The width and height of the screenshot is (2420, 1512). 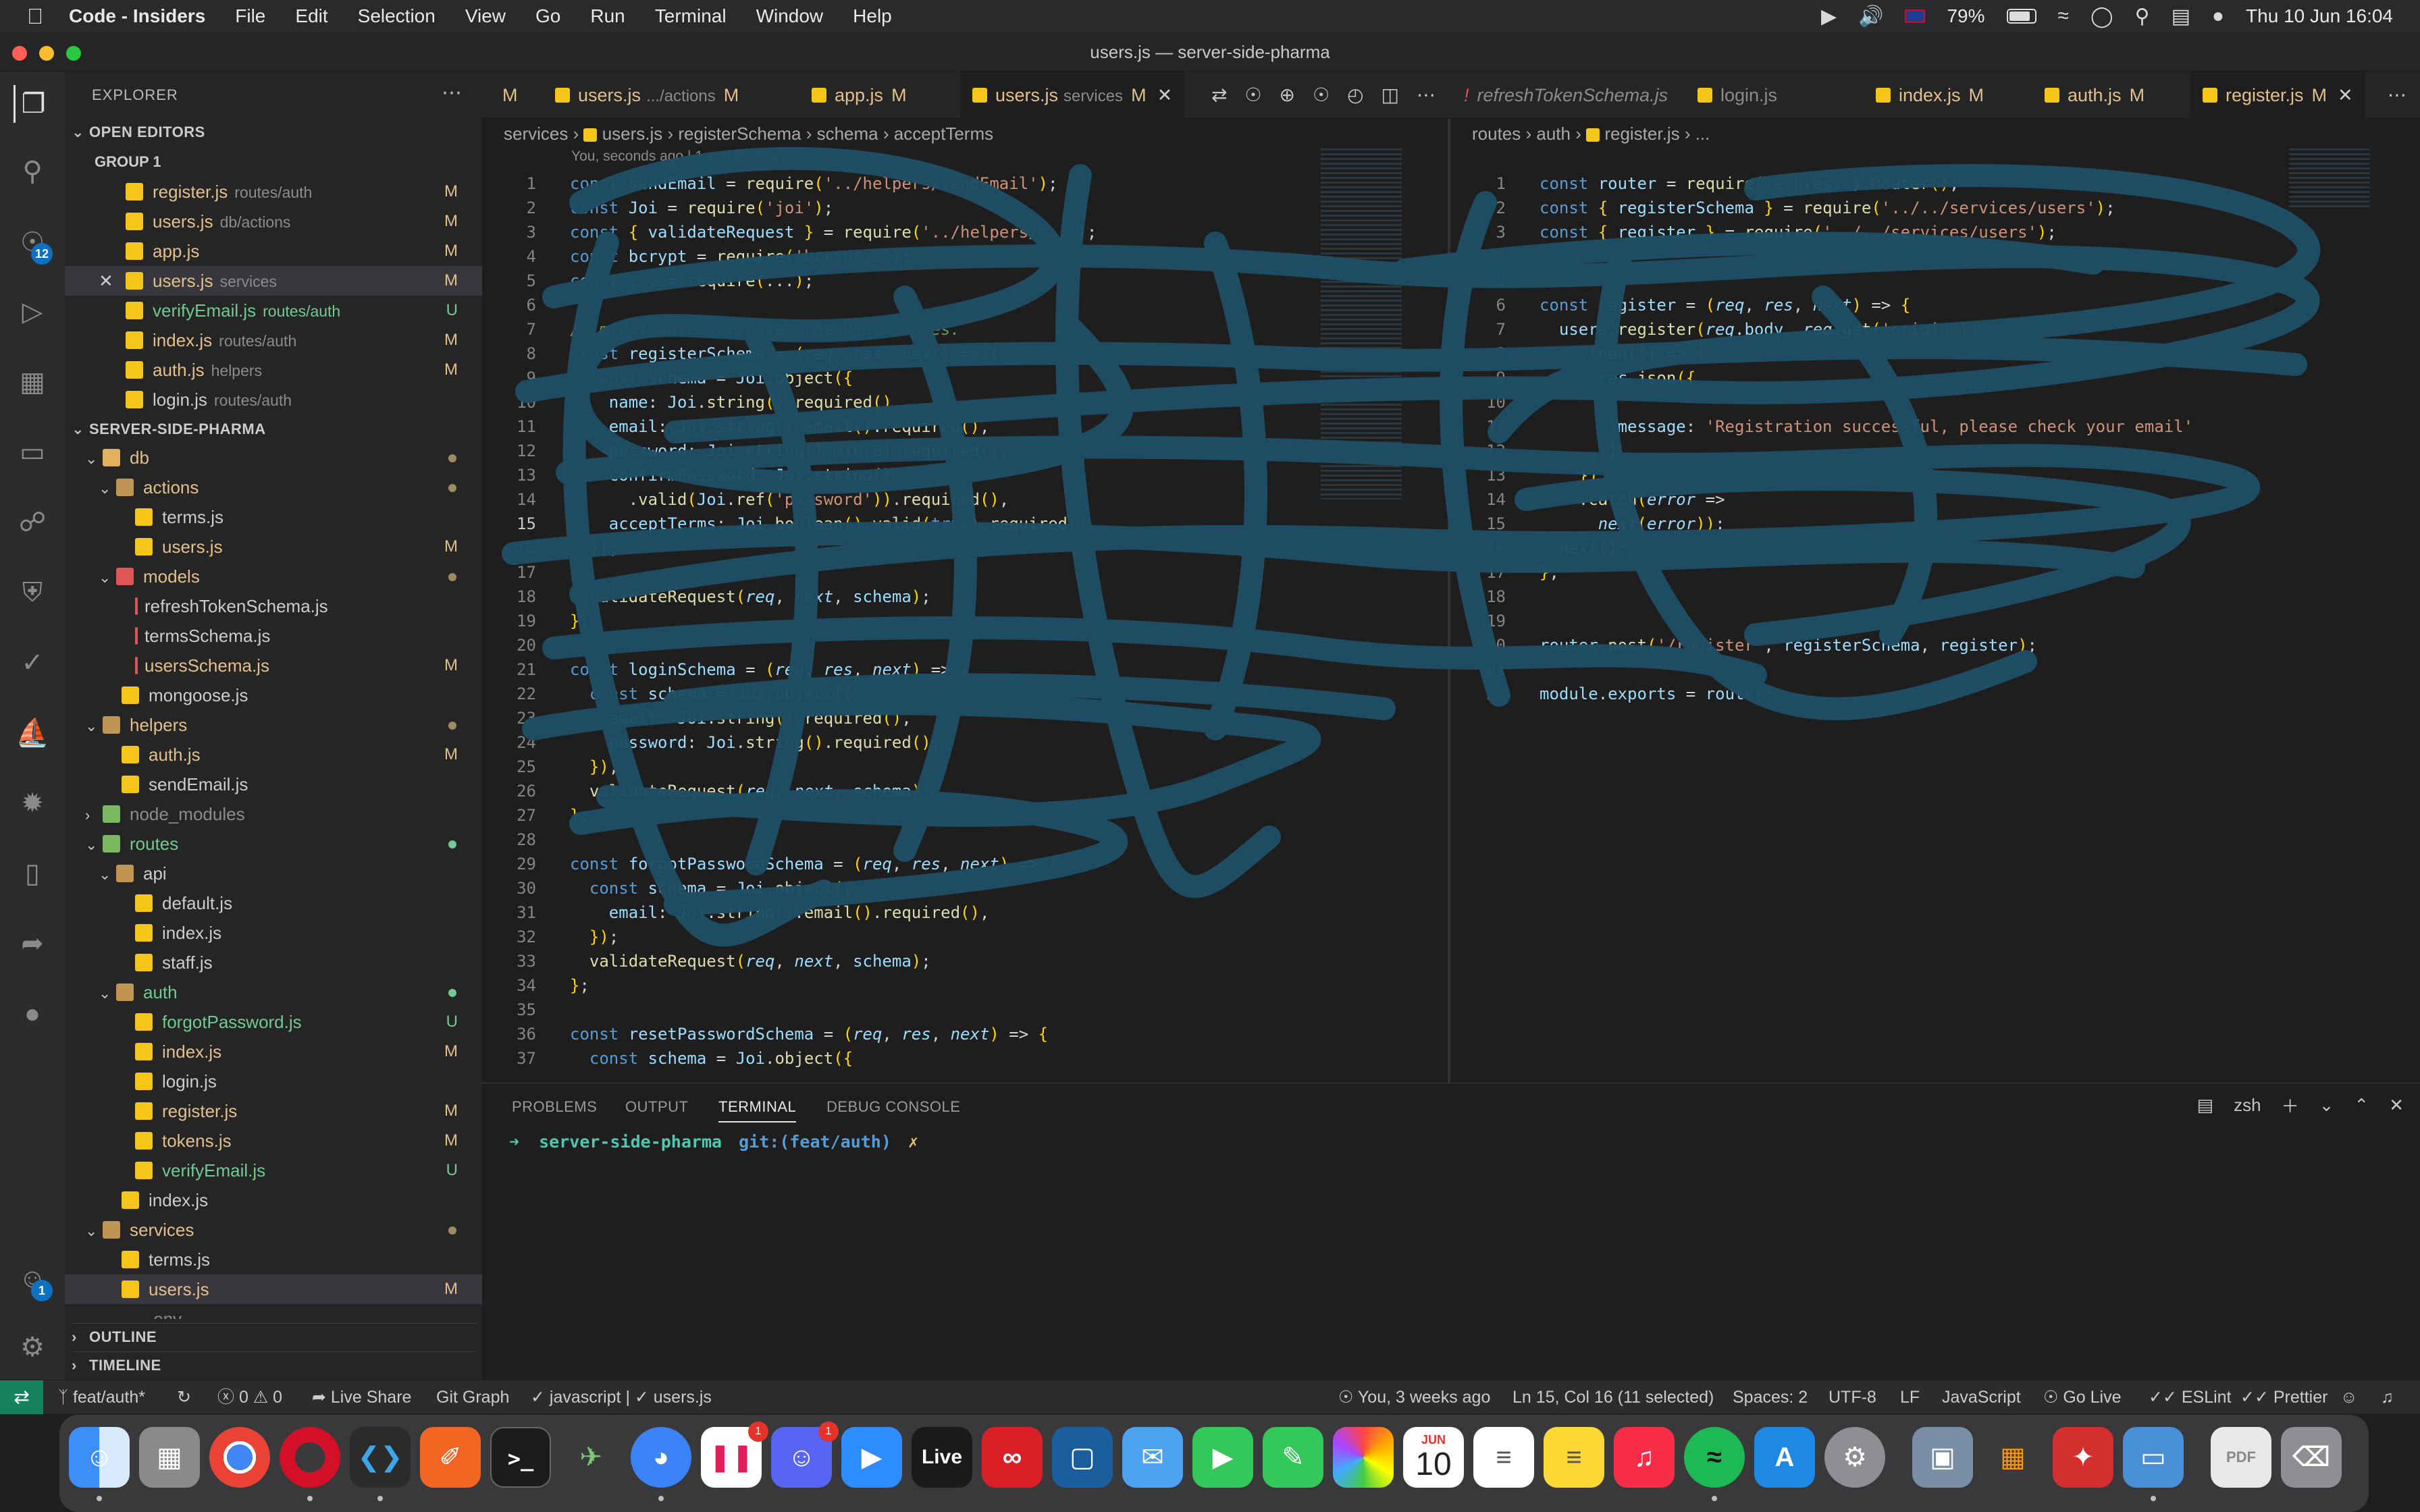 What do you see at coordinates (273, 399) in the screenshot?
I see `open-editor-login: login.js routes/auth` at bounding box center [273, 399].